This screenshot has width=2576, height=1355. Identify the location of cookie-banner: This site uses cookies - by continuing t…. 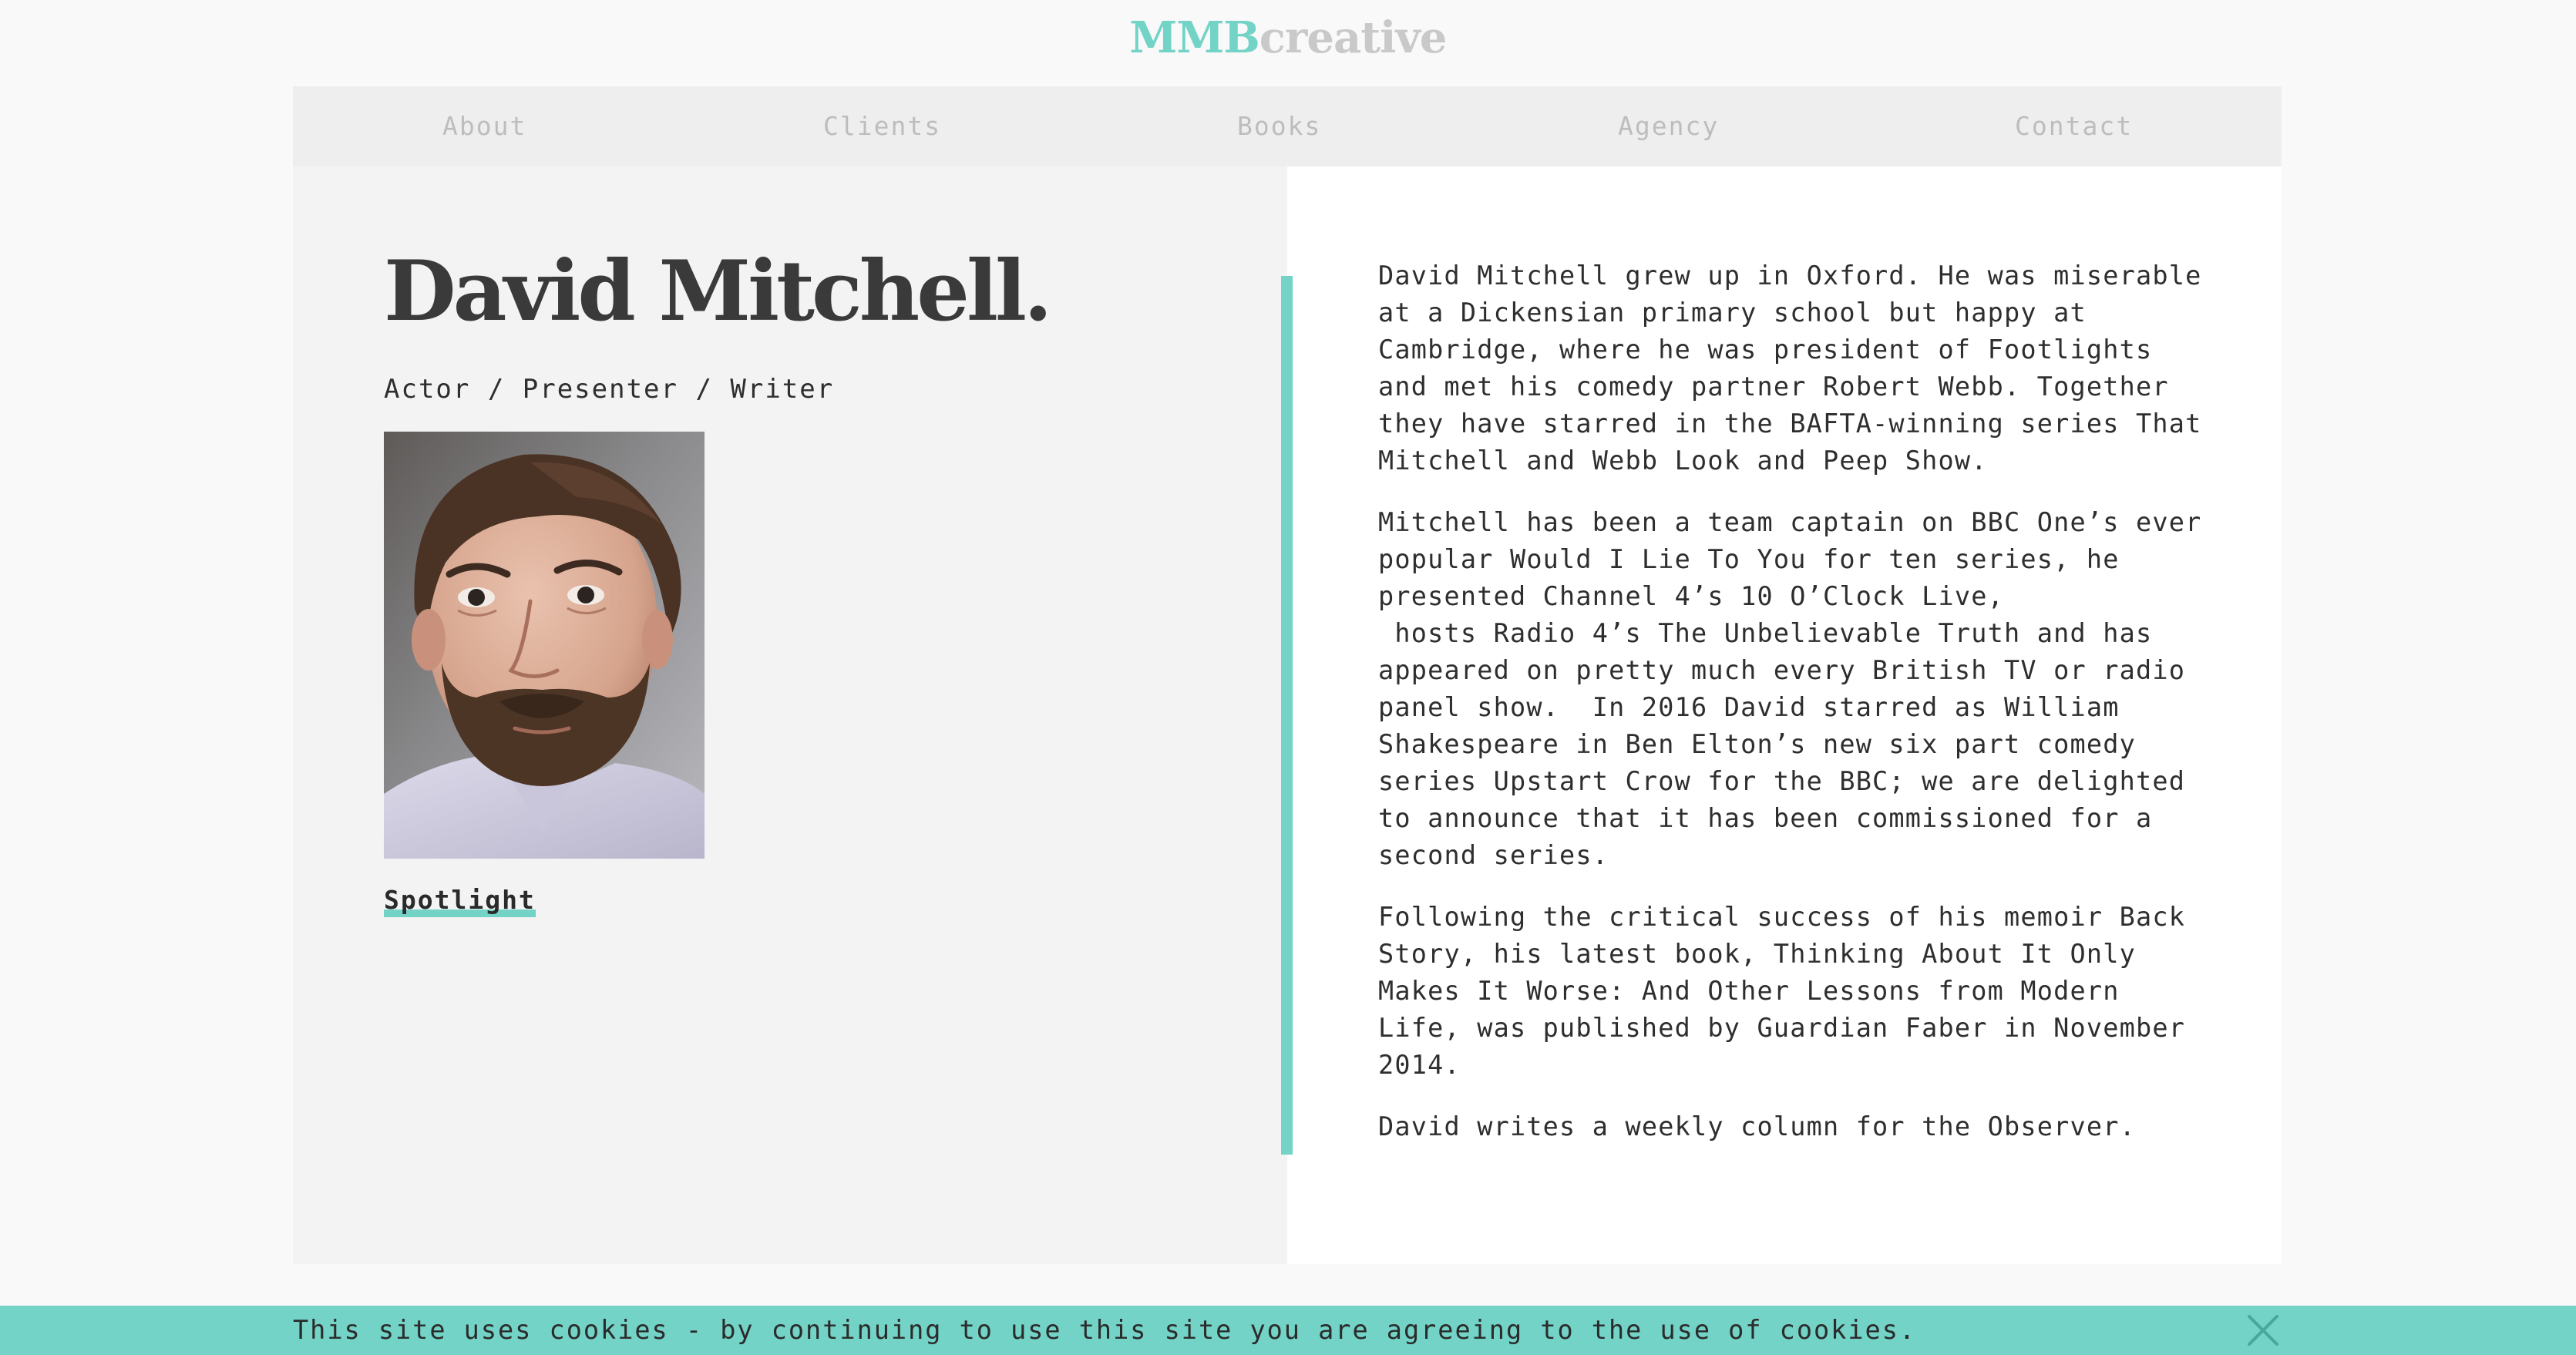
(1288, 1330).